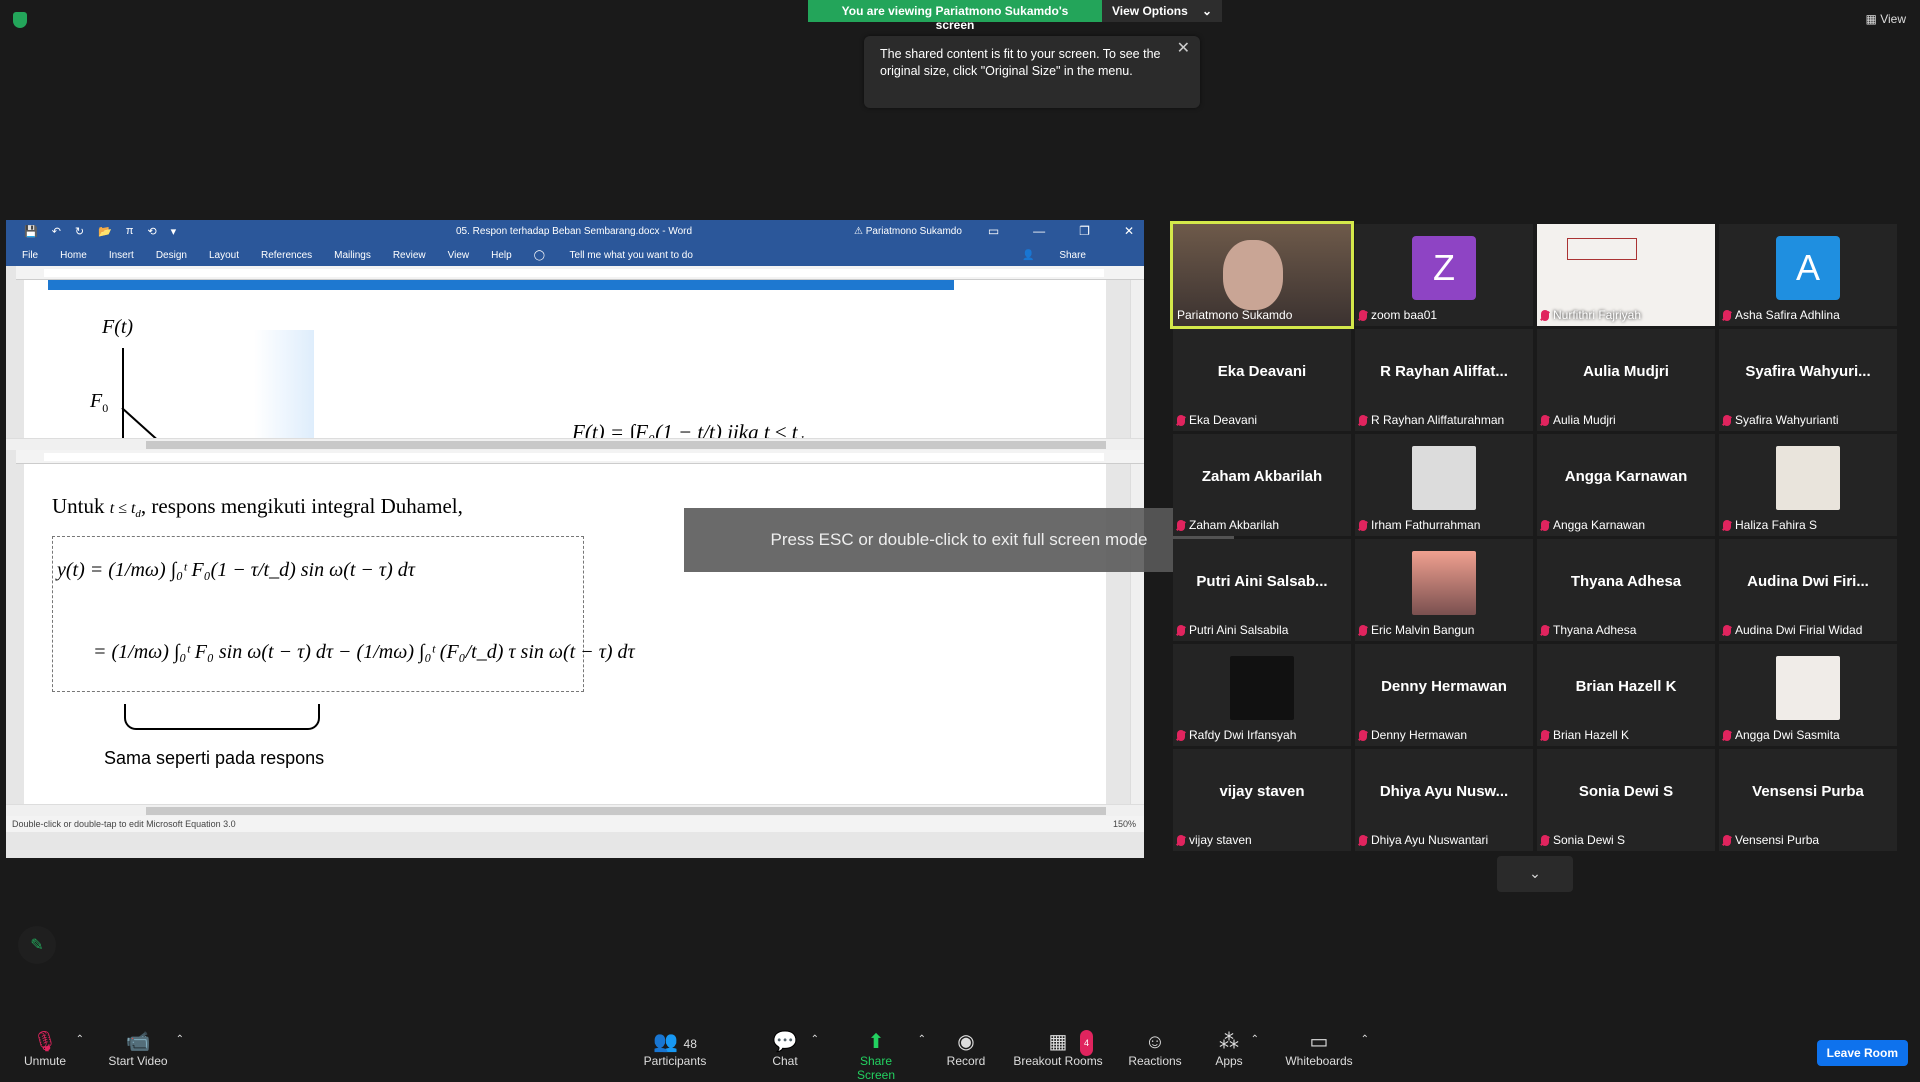 The height and width of the screenshot is (1082, 1920). Describe the element at coordinates (224, 255) in the screenshot. I see `tab-layout: Layout` at that location.